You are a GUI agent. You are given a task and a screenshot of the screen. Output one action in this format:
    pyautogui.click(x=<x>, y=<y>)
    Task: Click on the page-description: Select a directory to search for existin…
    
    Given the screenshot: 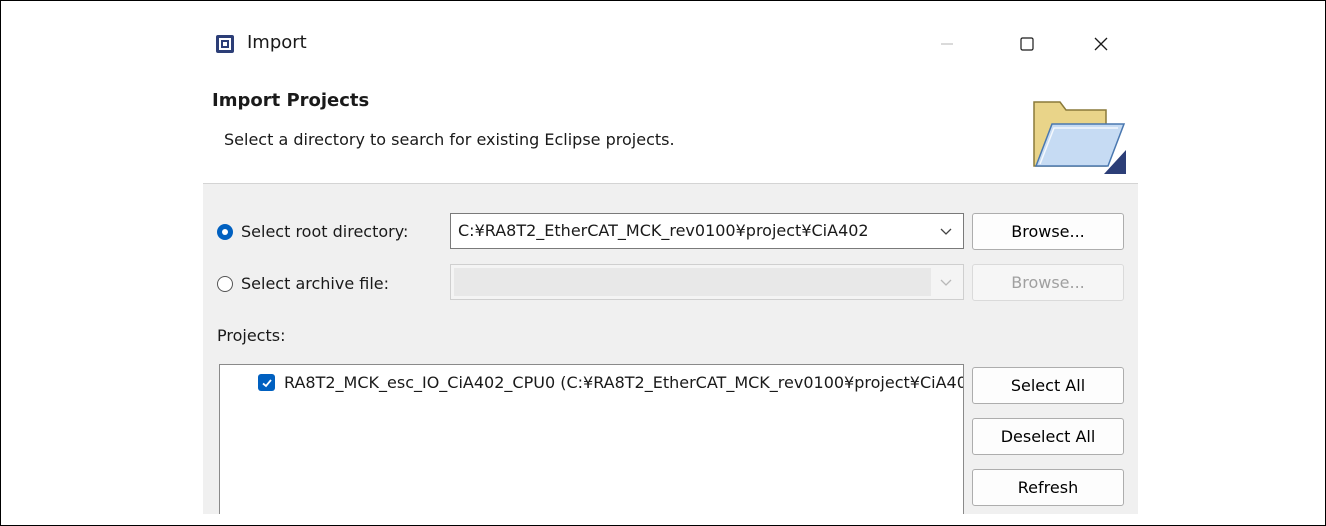 What is the action you would take?
    pyautogui.click(x=449, y=139)
    